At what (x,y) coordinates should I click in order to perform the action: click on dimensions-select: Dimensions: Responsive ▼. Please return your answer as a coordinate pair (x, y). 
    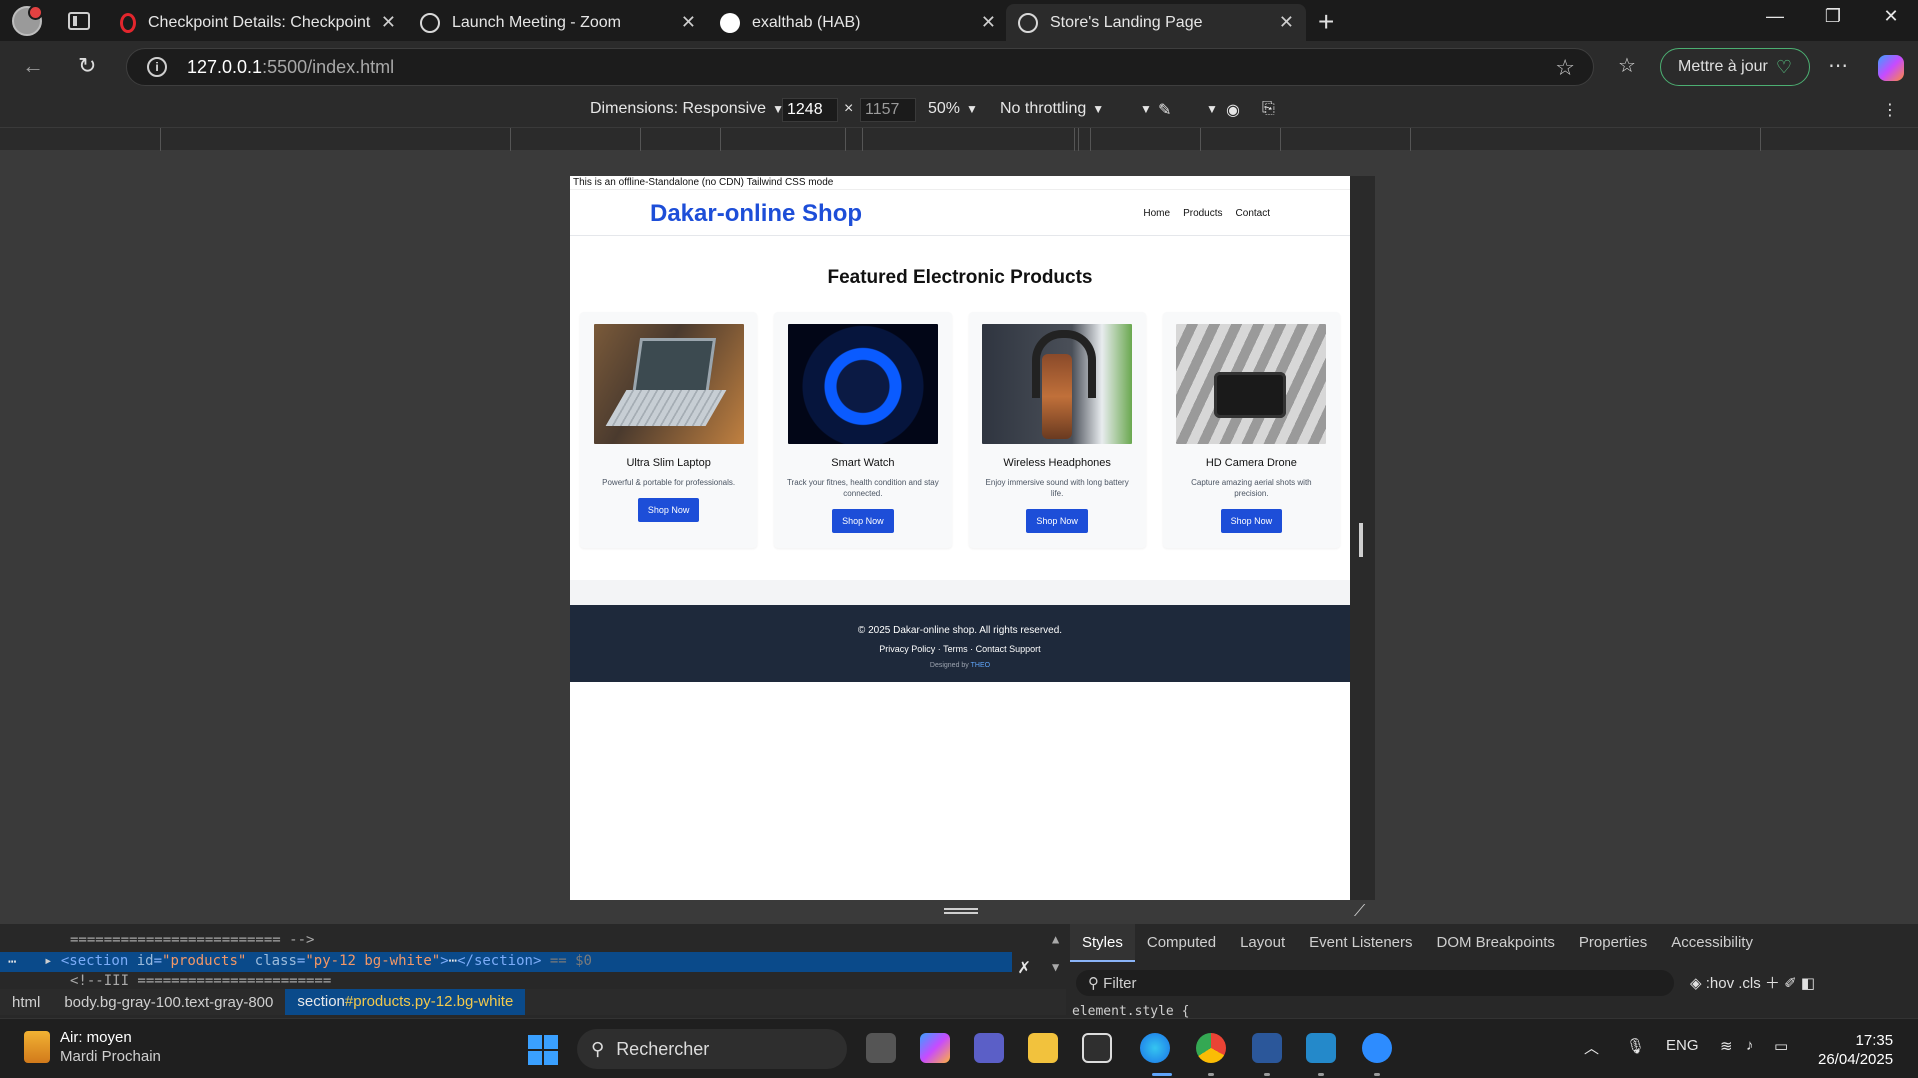
    Looking at the image, I should click on (687, 109).